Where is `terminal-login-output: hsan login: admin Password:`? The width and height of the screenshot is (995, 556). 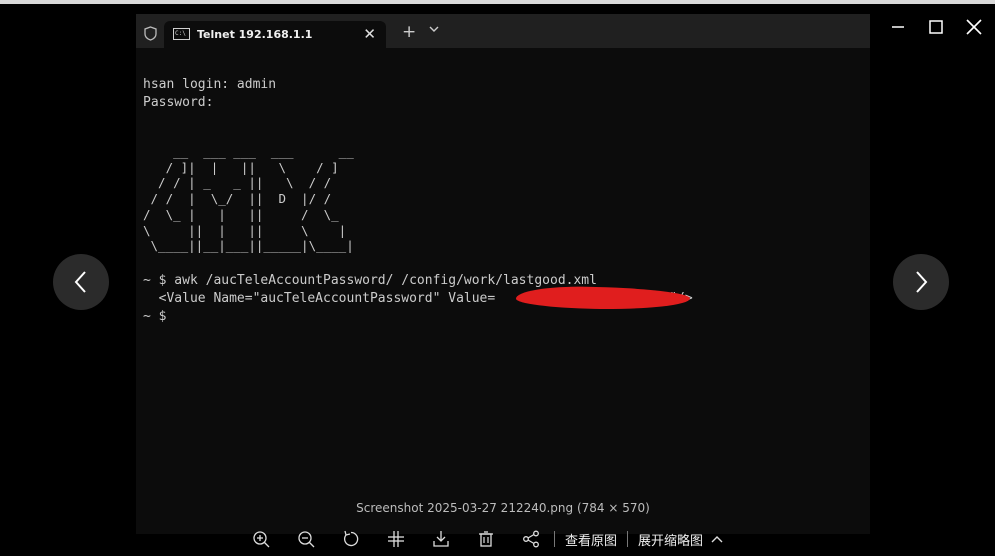
terminal-login-output: hsan login: admin Password: is located at coordinates (209, 94).